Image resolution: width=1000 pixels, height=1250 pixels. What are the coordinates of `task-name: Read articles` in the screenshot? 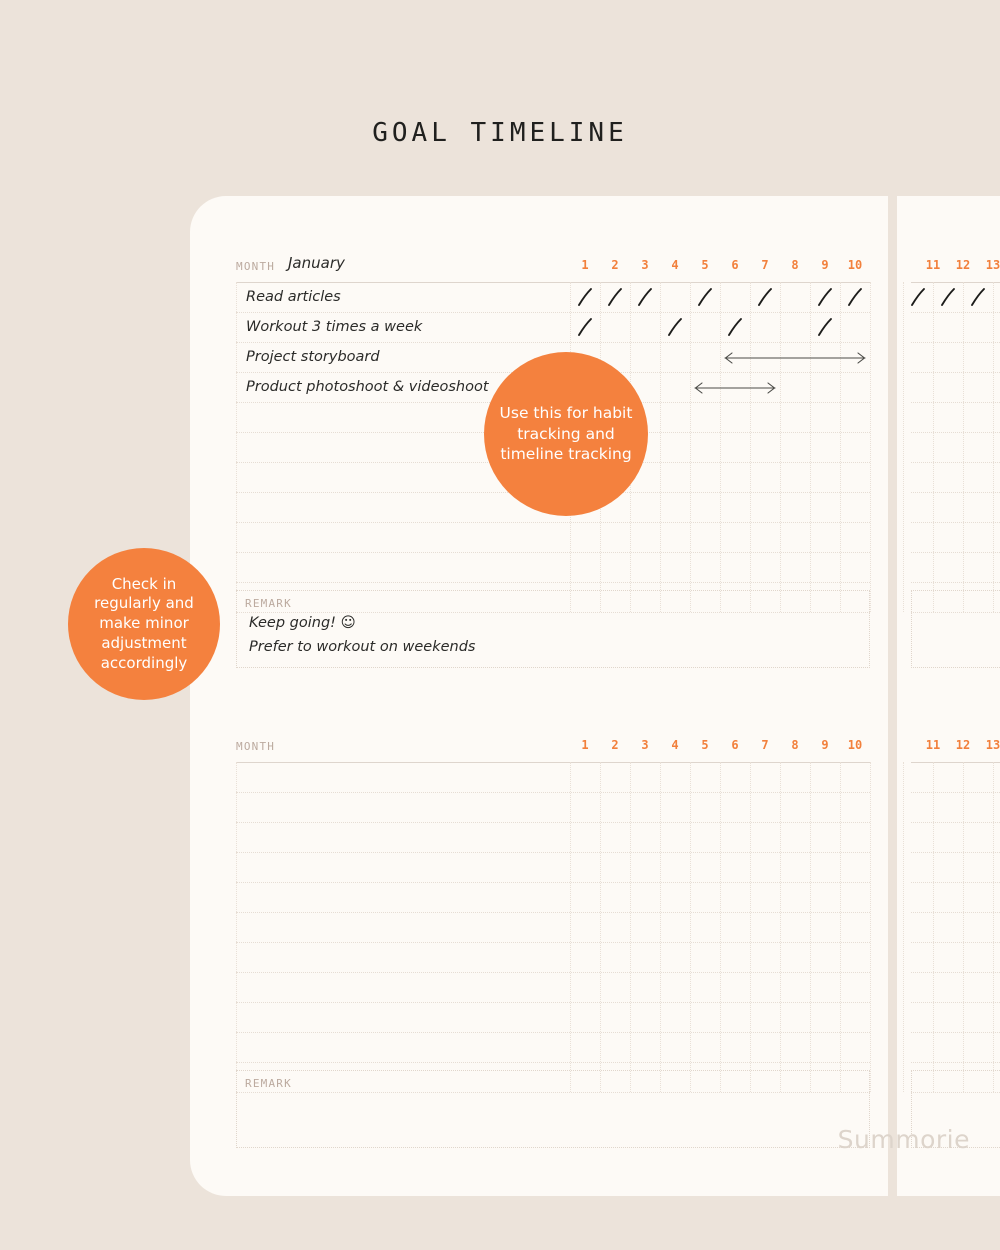 It's located at (293, 297).